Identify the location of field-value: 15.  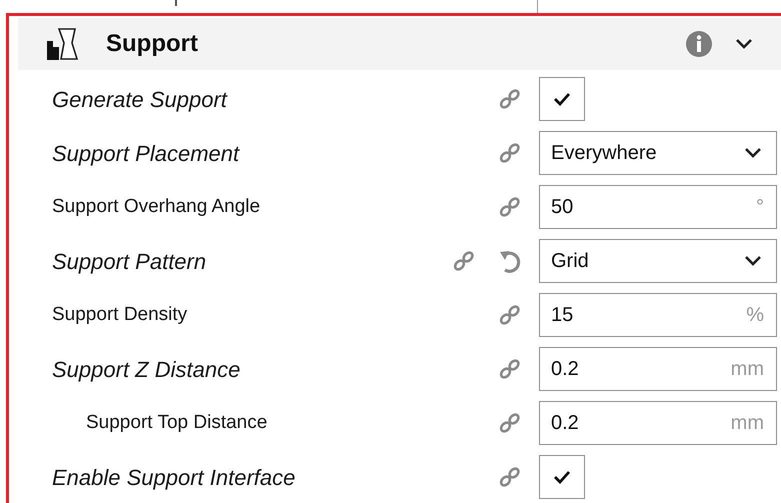
(562, 315).